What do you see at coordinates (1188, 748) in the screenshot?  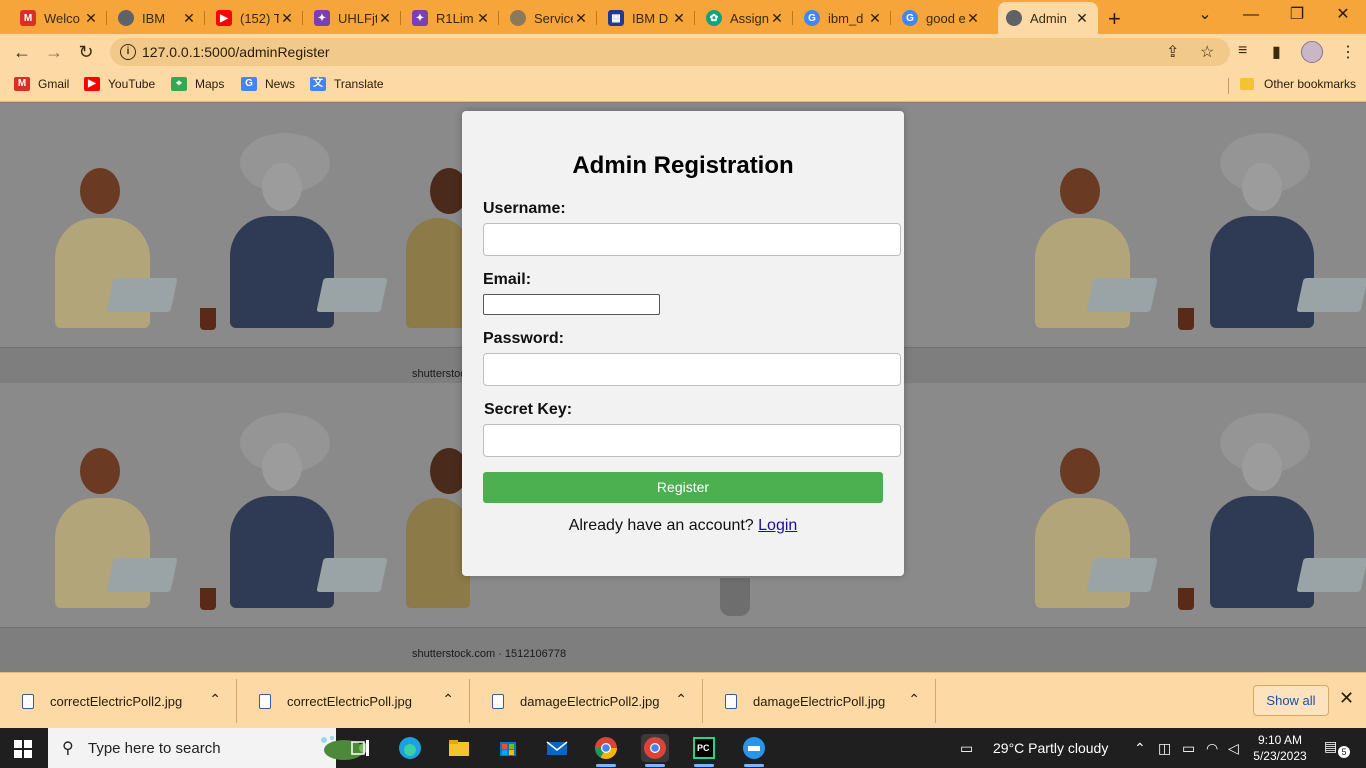 I see `battery-icon: ▭` at bounding box center [1188, 748].